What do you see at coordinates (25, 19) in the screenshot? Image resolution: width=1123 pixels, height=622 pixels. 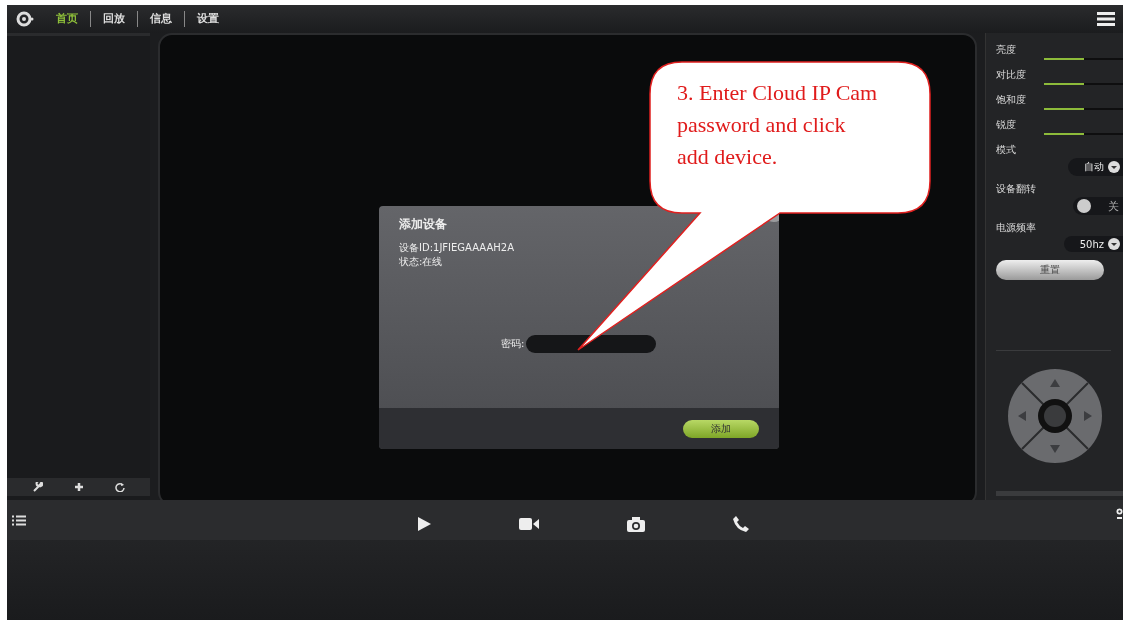 I see `logo-icon` at bounding box center [25, 19].